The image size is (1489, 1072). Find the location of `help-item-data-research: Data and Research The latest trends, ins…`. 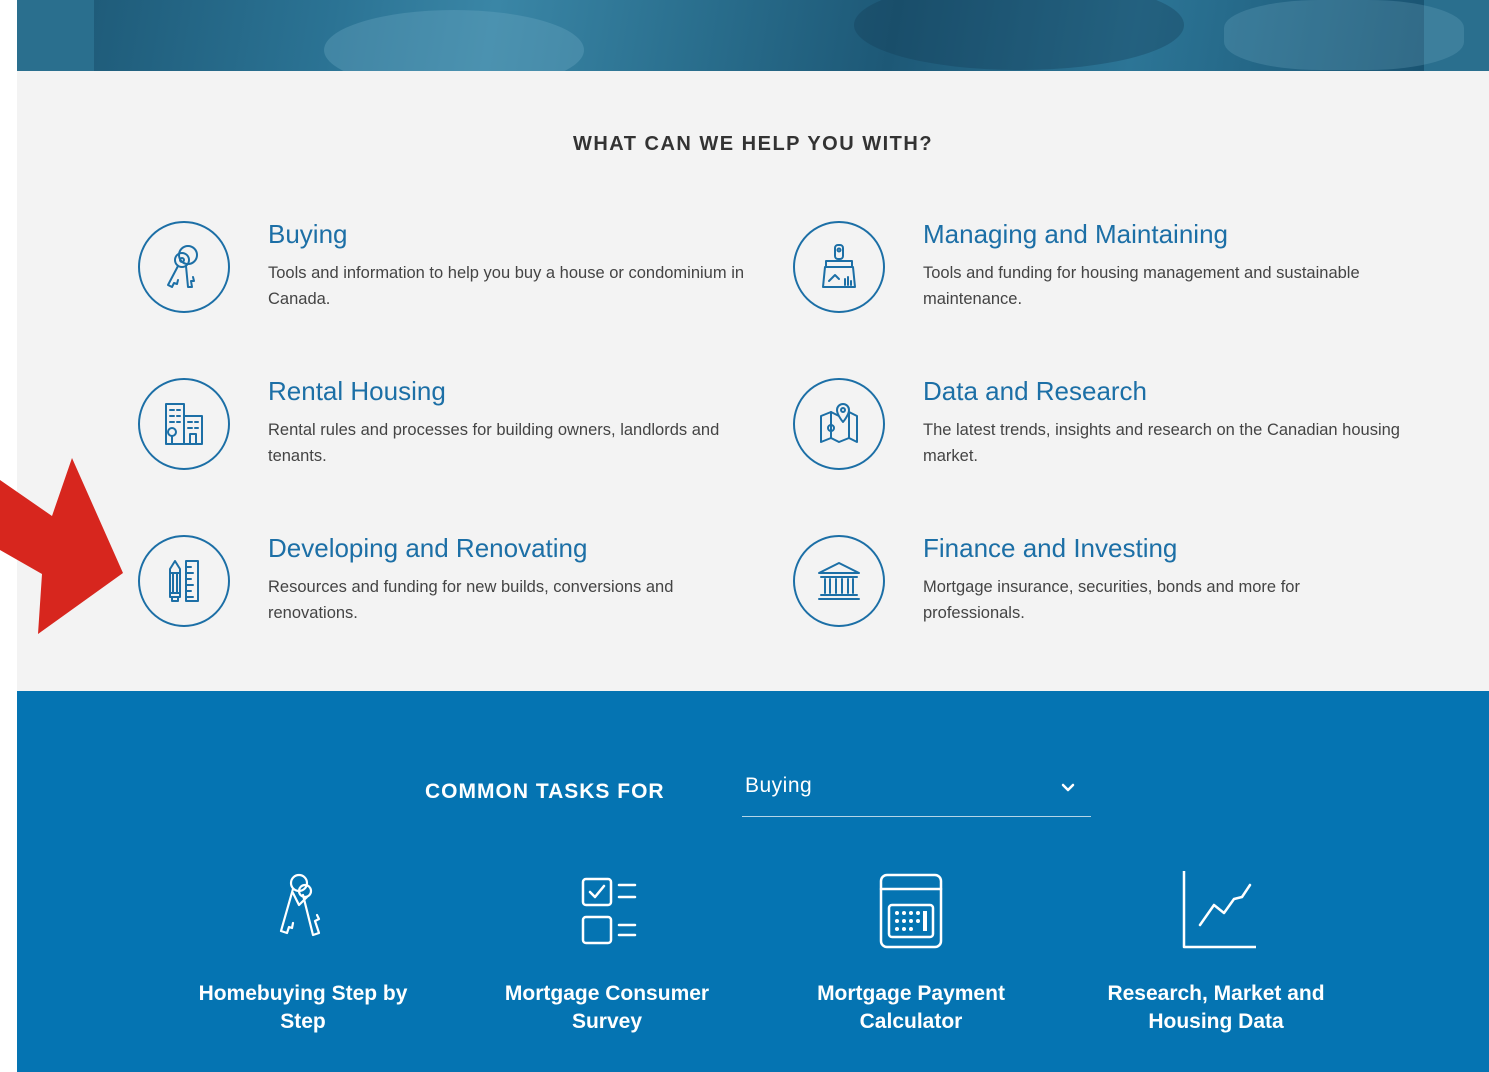

help-item-data-research: Data and Research The latest trends, ins… is located at coordinates (1103, 432).